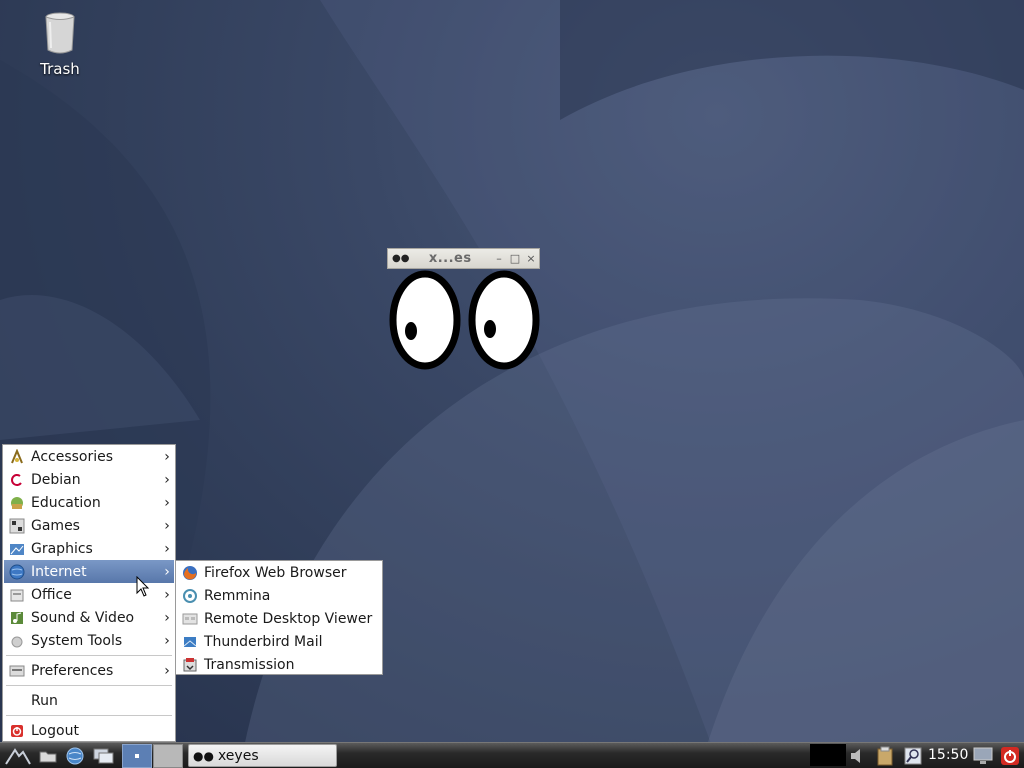  Describe the element at coordinates (89, 670) in the screenshot. I see `menu-item-preferences: Preferences ›` at that location.